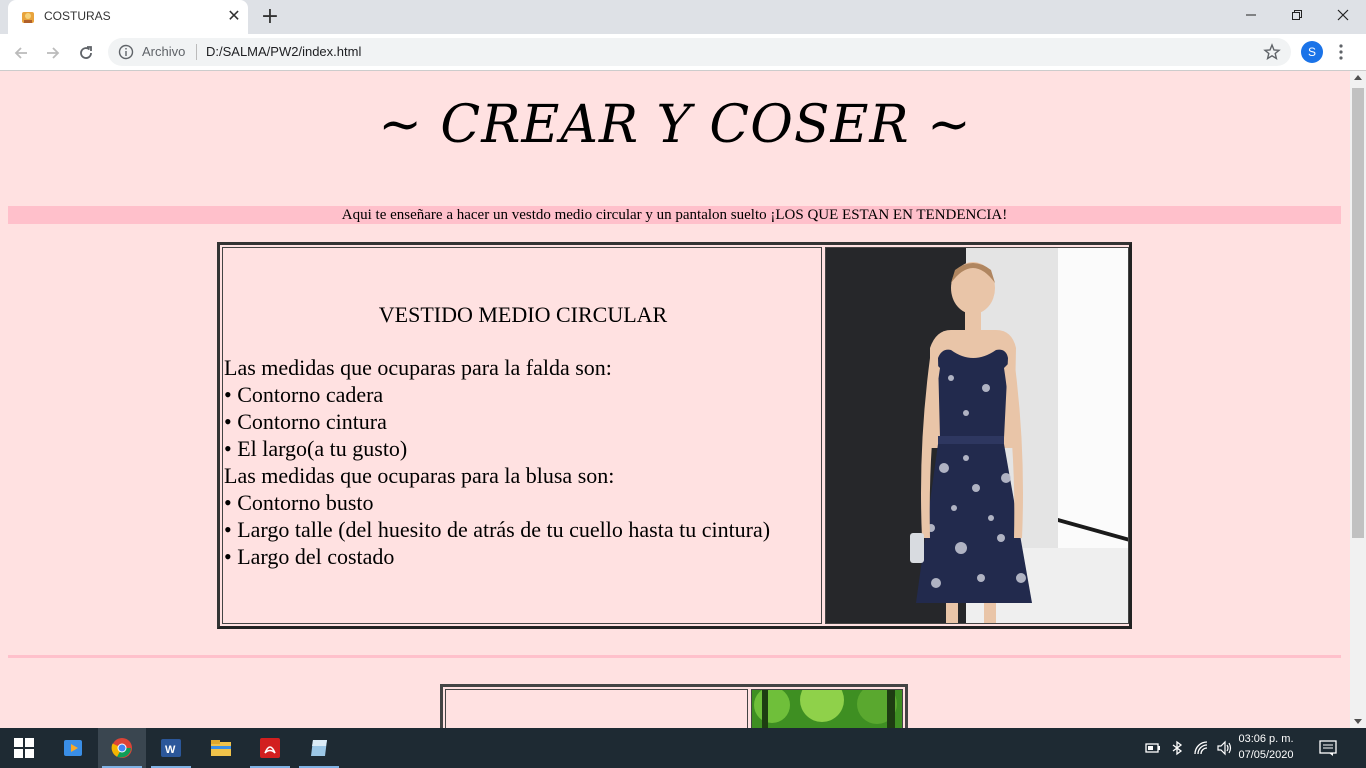 Image resolution: width=1366 pixels, height=768 pixels. I want to click on profile-avatar: S, so click(1312, 52).